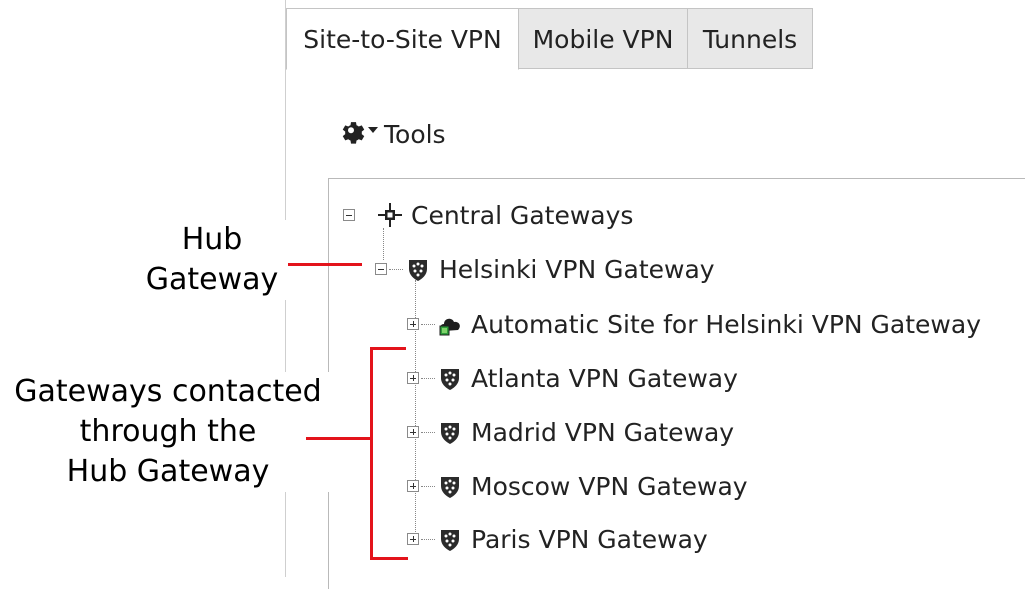 This screenshot has width=1025, height=589. What do you see at coordinates (339, 438) in the screenshot?
I see `contacted-callout-line` at bounding box center [339, 438].